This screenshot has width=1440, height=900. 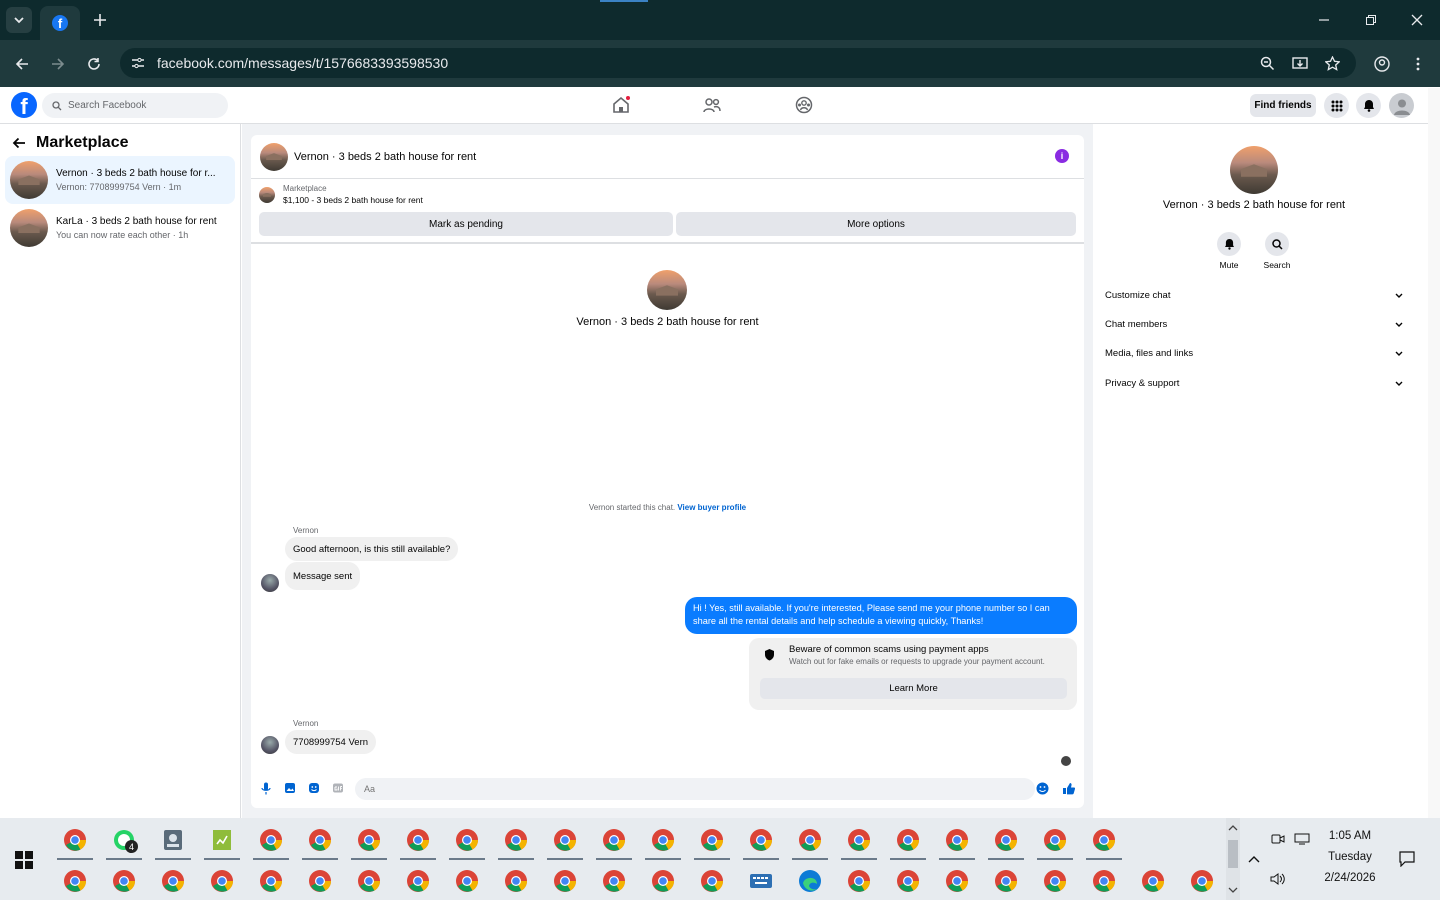 I want to click on restore-button, so click(x=1371, y=20).